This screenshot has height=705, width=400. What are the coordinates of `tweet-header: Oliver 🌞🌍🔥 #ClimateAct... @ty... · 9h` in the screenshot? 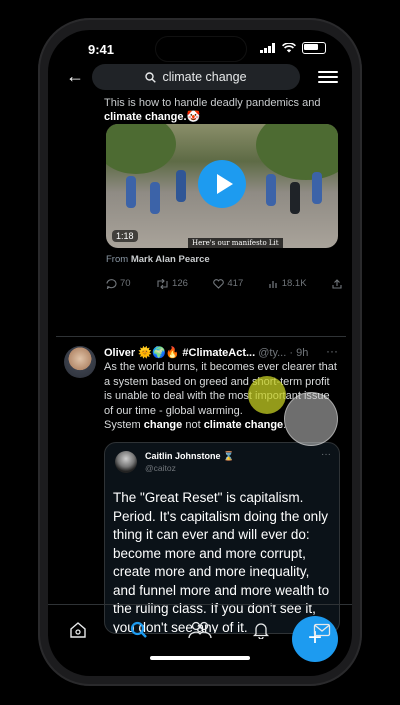 It's located at (206, 353).